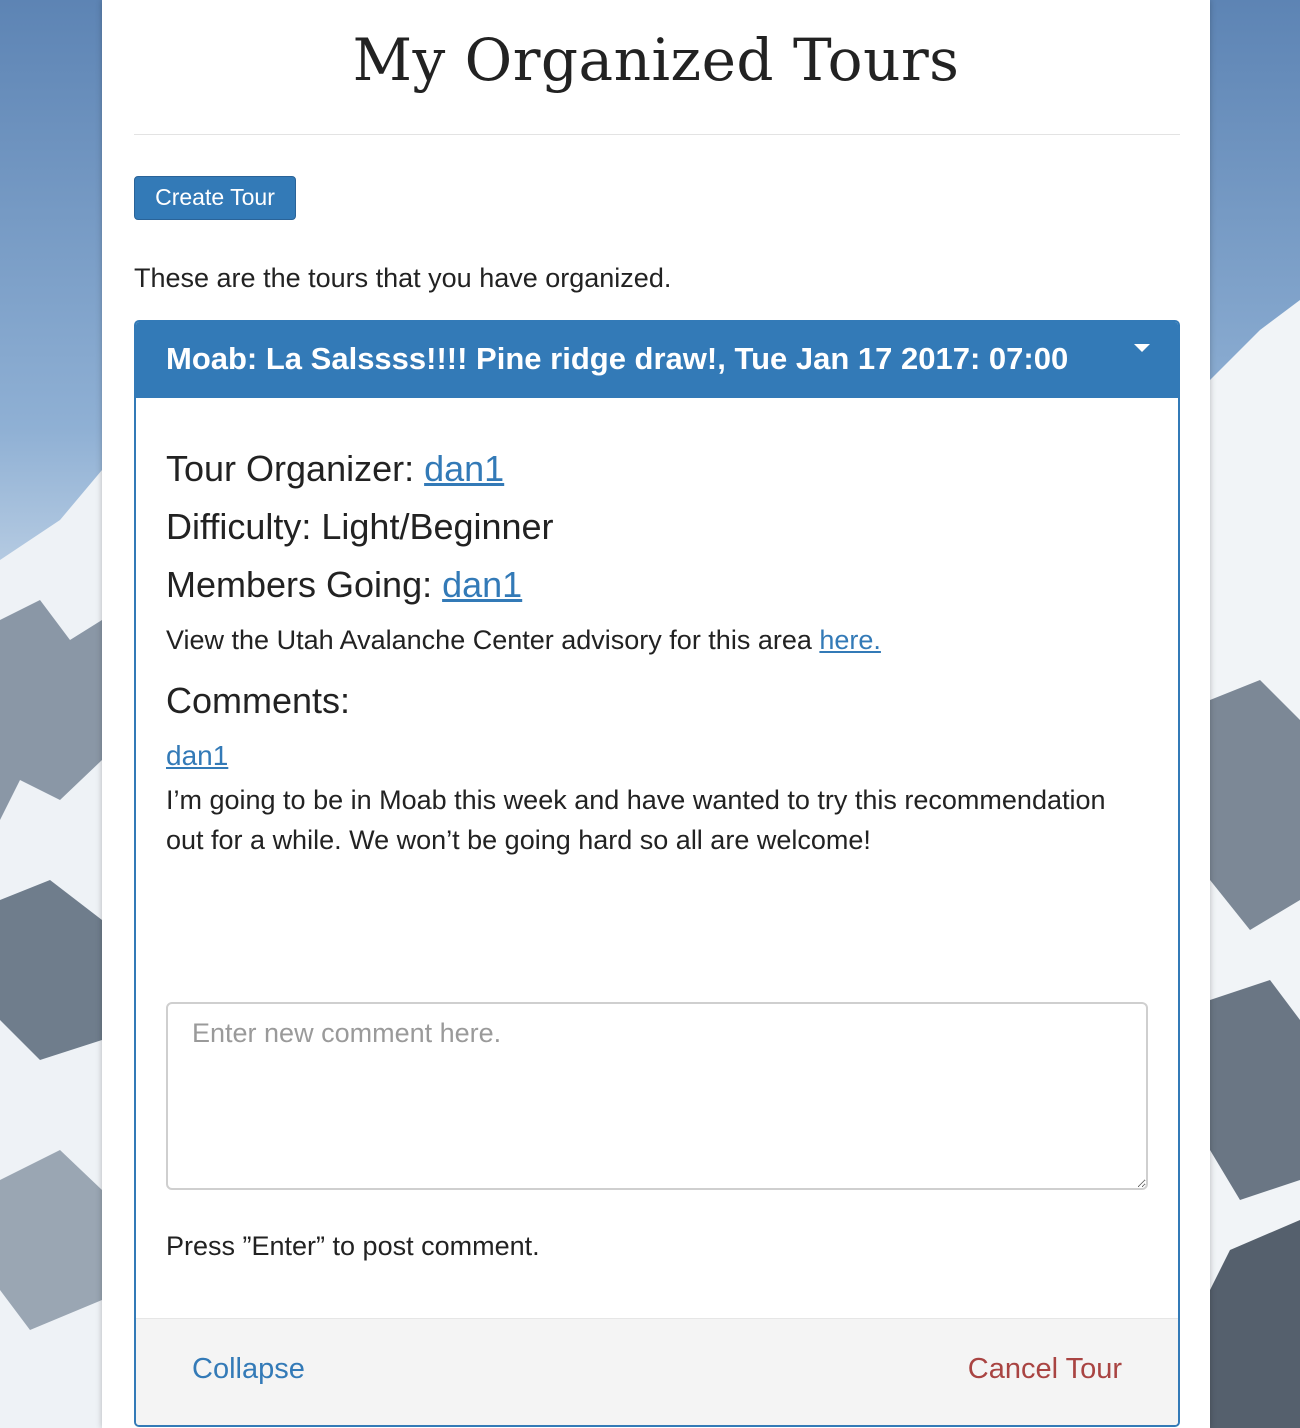 Image resolution: width=1300 pixels, height=1428 pixels. What do you see at coordinates (656, 60) in the screenshot?
I see `page-title: My Organized Tours` at bounding box center [656, 60].